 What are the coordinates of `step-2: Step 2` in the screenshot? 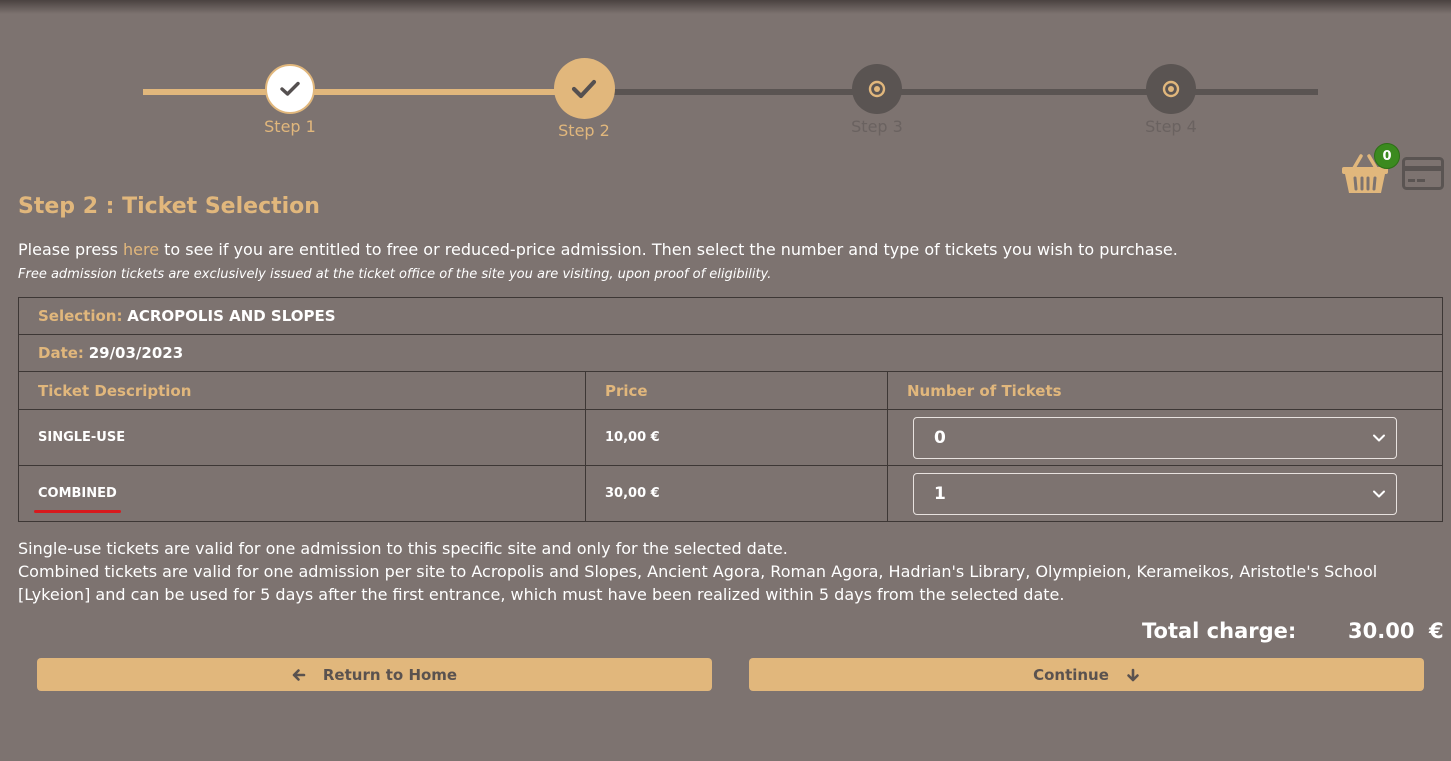 It's located at (584, 99).